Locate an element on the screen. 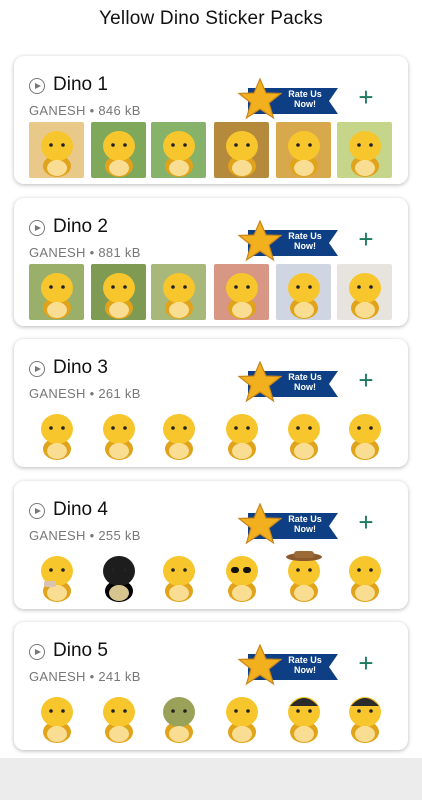  dino-green-sticker is located at coordinates (178, 716).